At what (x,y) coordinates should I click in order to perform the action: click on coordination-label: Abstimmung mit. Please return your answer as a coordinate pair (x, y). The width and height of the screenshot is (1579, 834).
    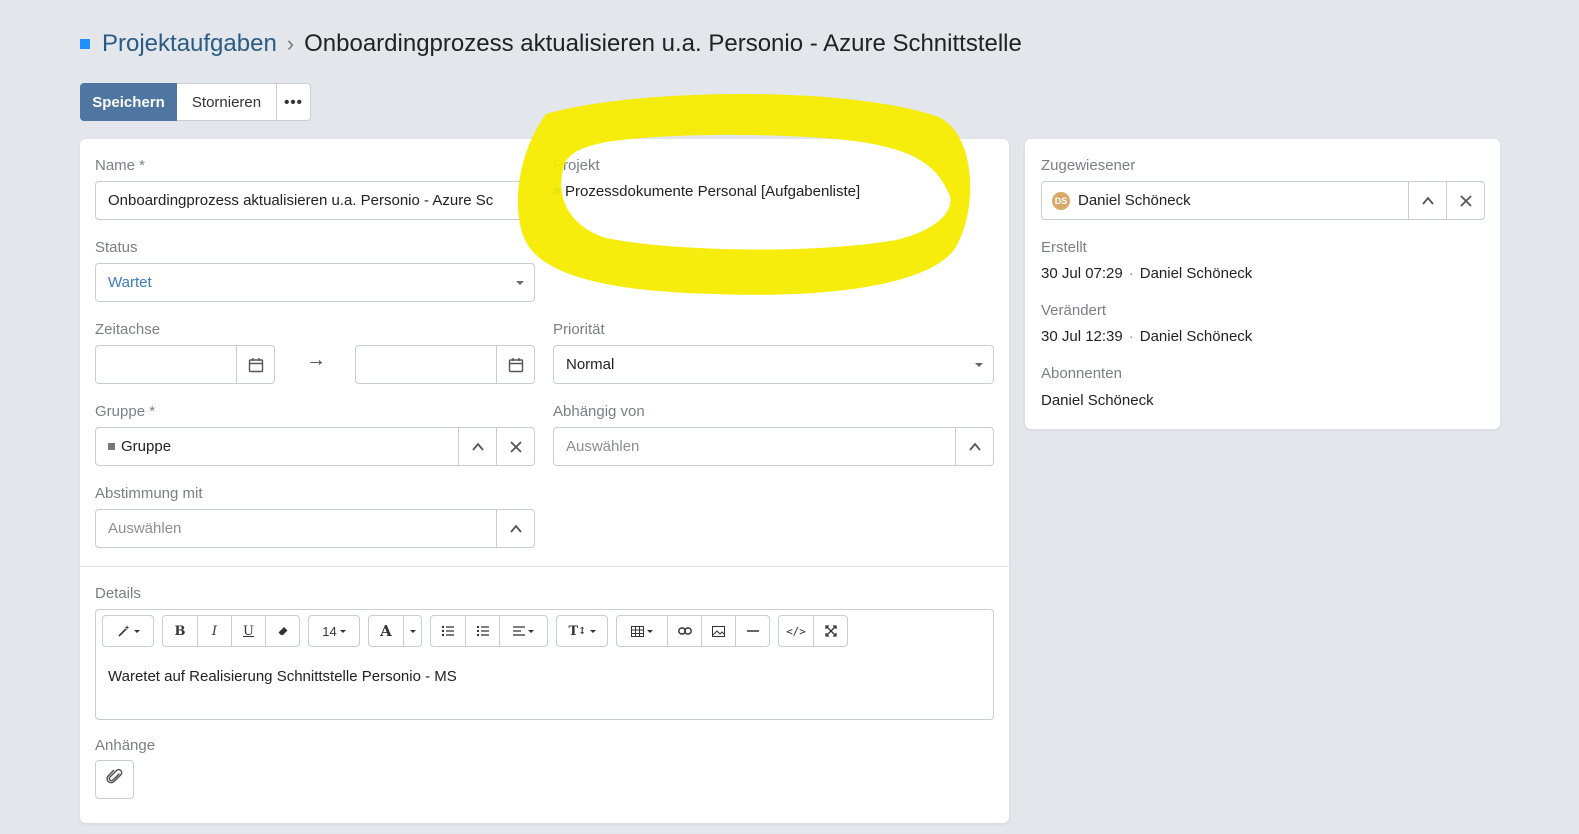
    Looking at the image, I should click on (149, 493).